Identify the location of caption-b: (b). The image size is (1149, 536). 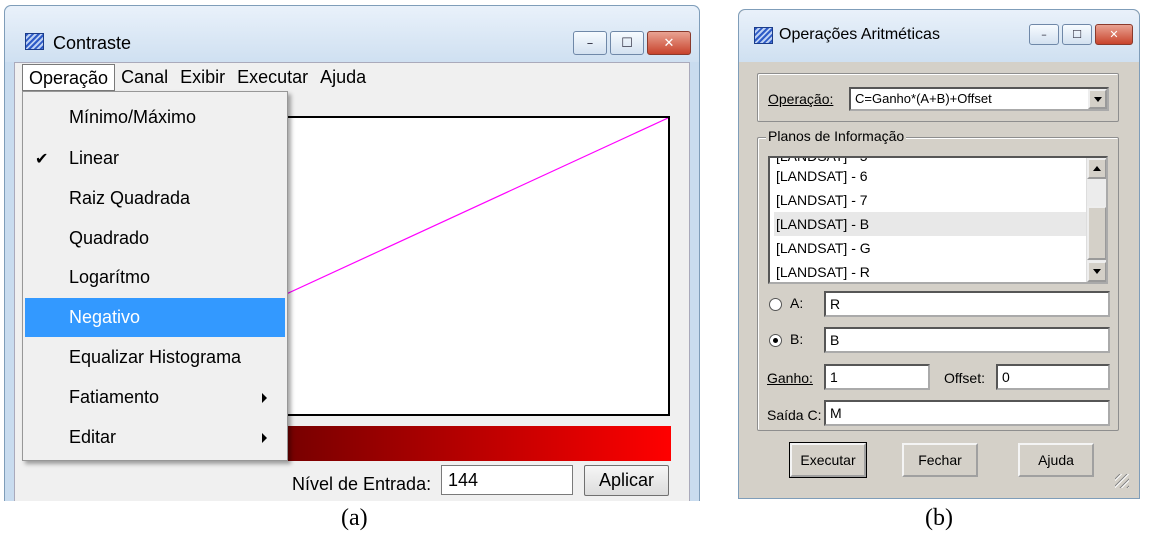
(939, 518).